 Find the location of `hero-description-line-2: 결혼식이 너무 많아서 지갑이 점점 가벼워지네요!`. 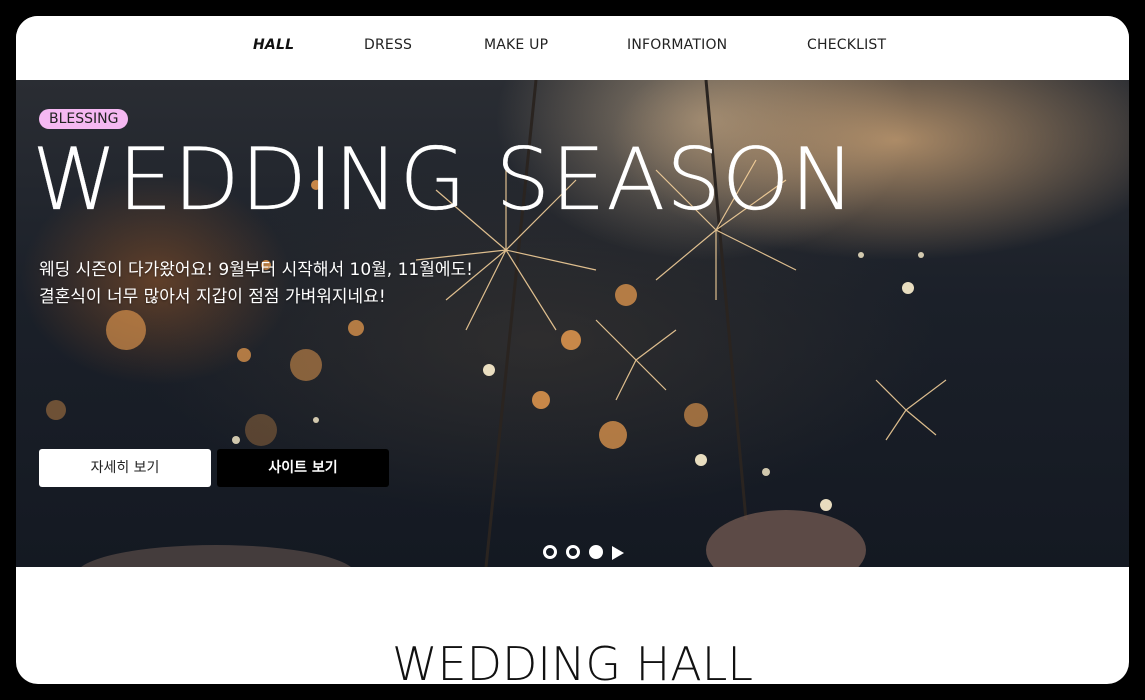

hero-description-line-2: 결혼식이 너무 많아서 지갑이 점점 가벼워지네요! is located at coordinates (212, 297).